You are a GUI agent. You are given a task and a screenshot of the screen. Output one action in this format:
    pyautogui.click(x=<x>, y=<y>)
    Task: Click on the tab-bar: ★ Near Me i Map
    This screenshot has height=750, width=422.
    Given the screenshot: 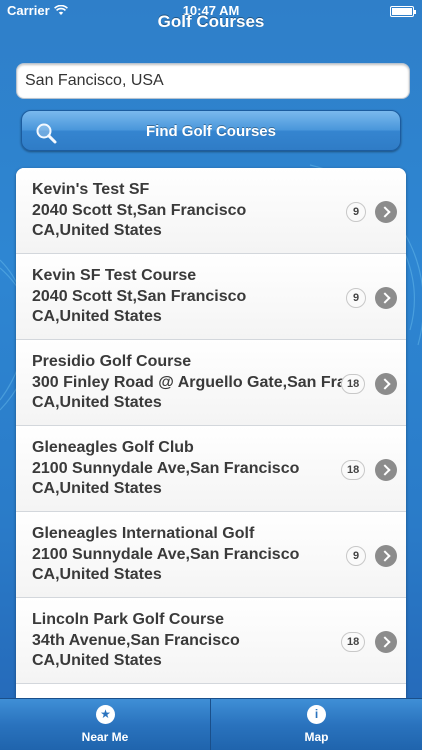 What is the action you would take?
    pyautogui.click(x=211, y=724)
    